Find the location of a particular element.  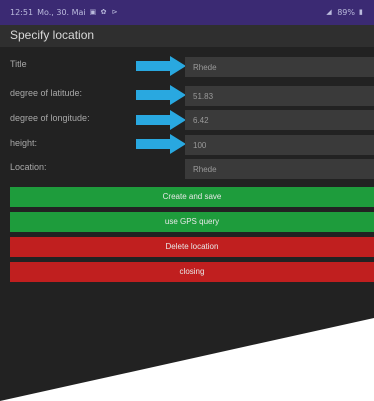

status-bar: 12:51 Mo., 30. Mai ▣ ✿ ⊳ ◢ 89% ▮ is located at coordinates (187, 12).